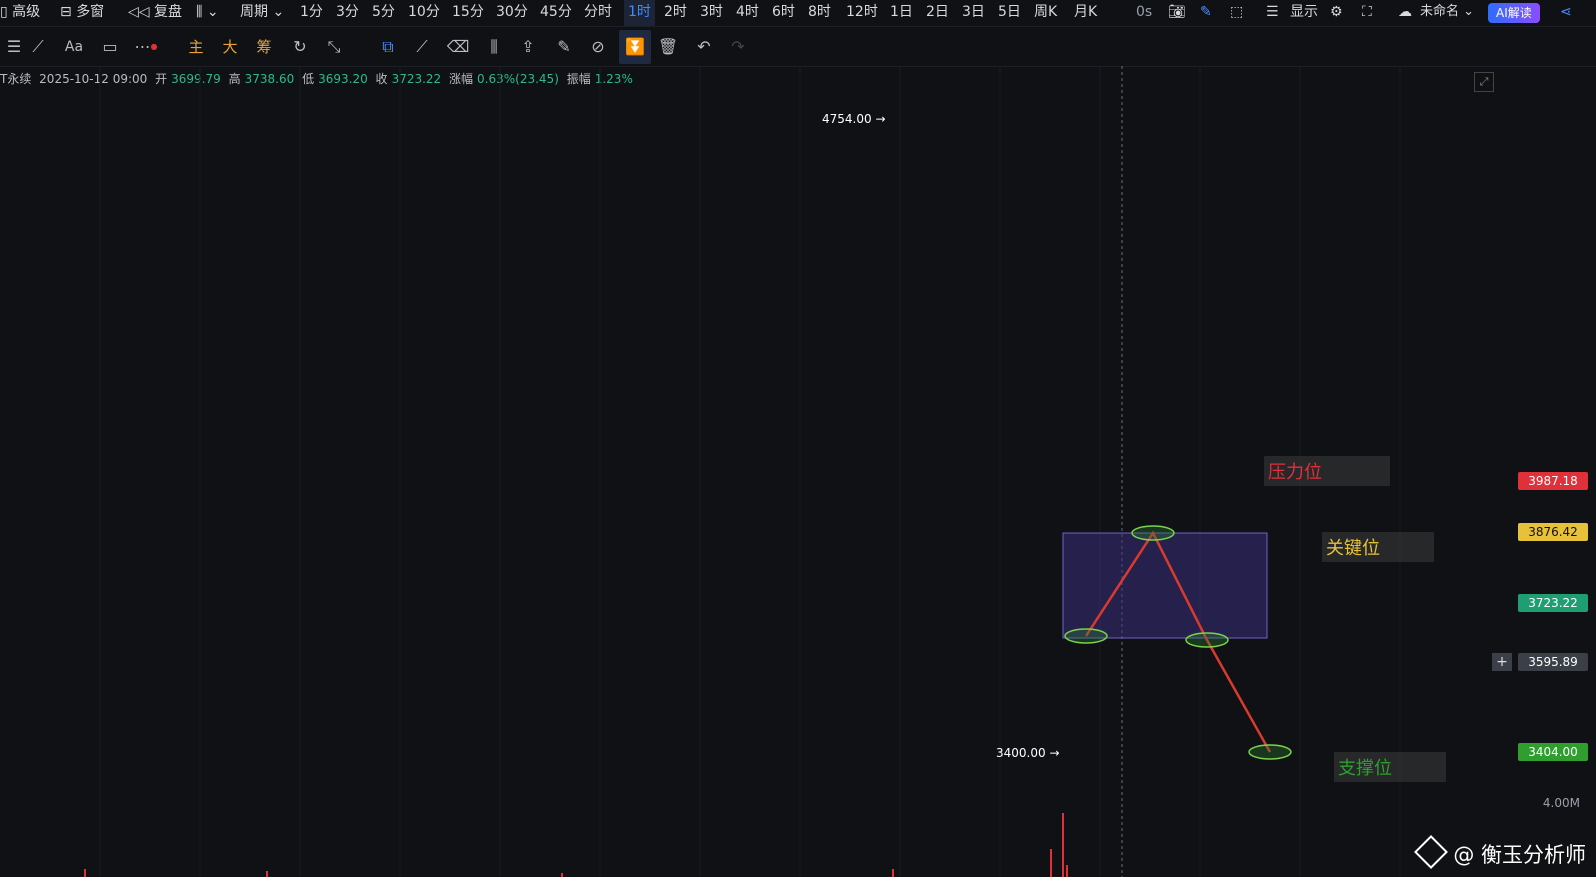 The width and height of the screenshot is (1596, 877). I want to click on watermark: @ 衡玉分析师, so click(1500, 852).